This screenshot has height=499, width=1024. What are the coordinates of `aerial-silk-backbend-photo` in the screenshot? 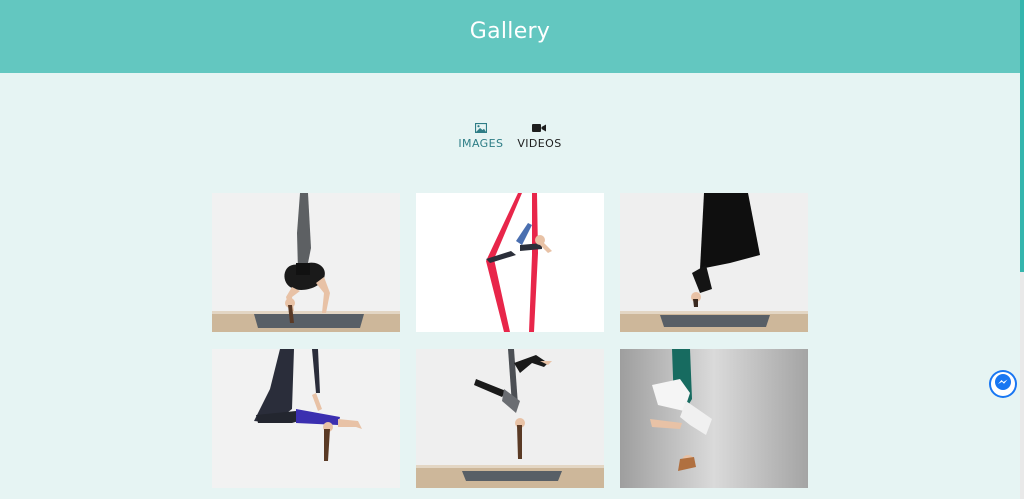 It's located at (306, 262).